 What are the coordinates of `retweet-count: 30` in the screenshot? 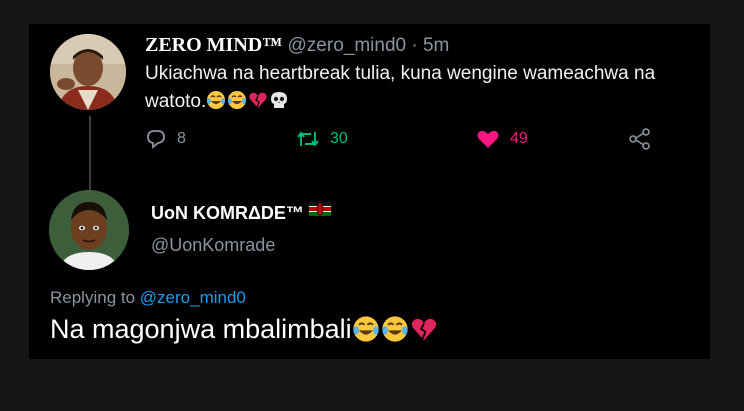 It's located at (339, 138).